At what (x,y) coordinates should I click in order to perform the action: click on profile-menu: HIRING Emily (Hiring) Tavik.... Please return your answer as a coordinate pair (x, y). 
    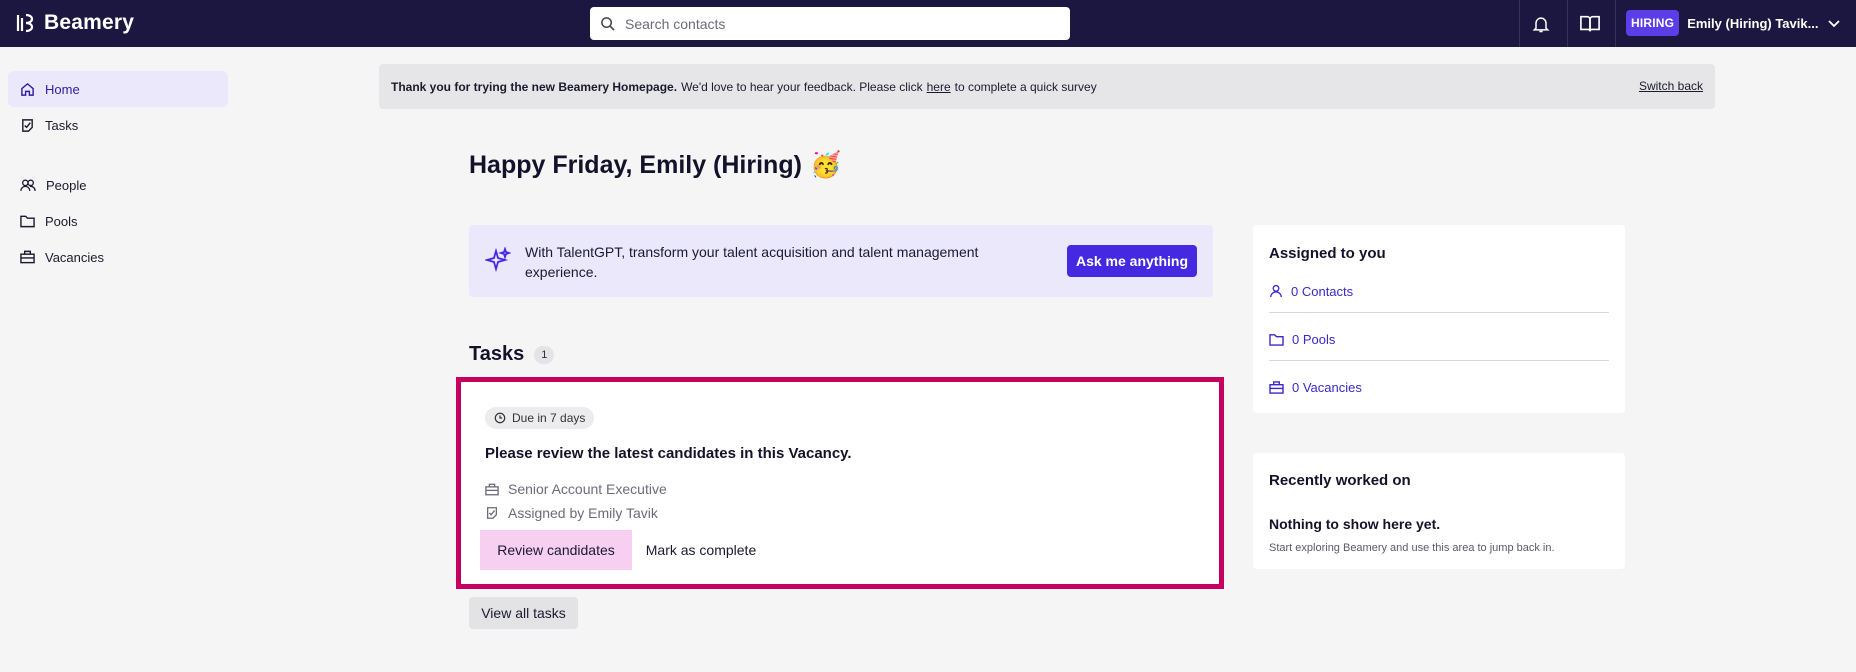
    Looking at the image, I should click on (1734, 23).